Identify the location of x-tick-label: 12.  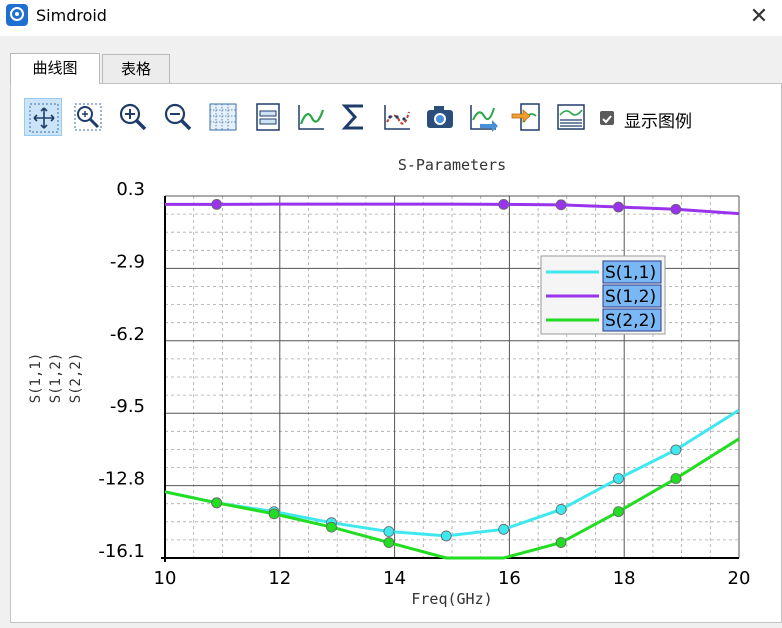
(279, 578).